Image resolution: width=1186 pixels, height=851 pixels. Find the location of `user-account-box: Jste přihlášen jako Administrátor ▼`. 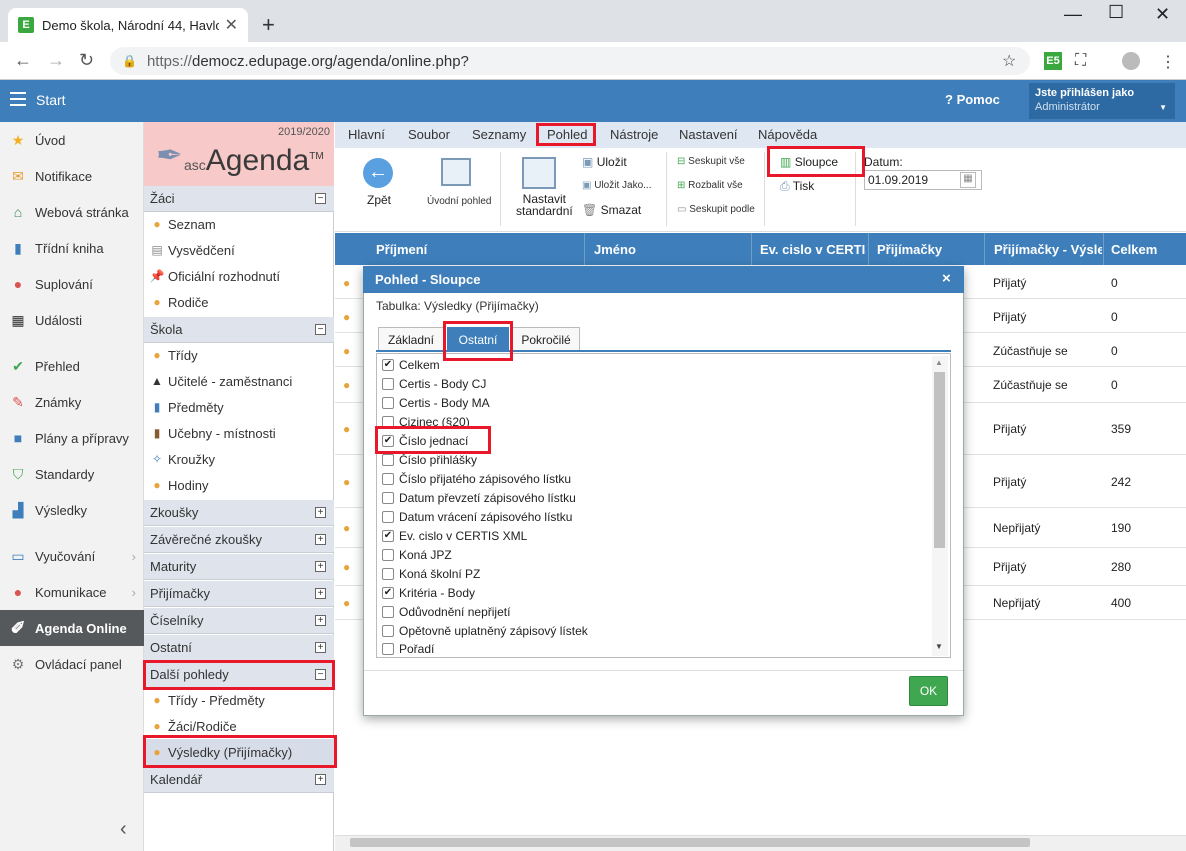

user-account-box: Jste přihlášen jako Administrátor ▼ is located at coordinates (1102, 101).